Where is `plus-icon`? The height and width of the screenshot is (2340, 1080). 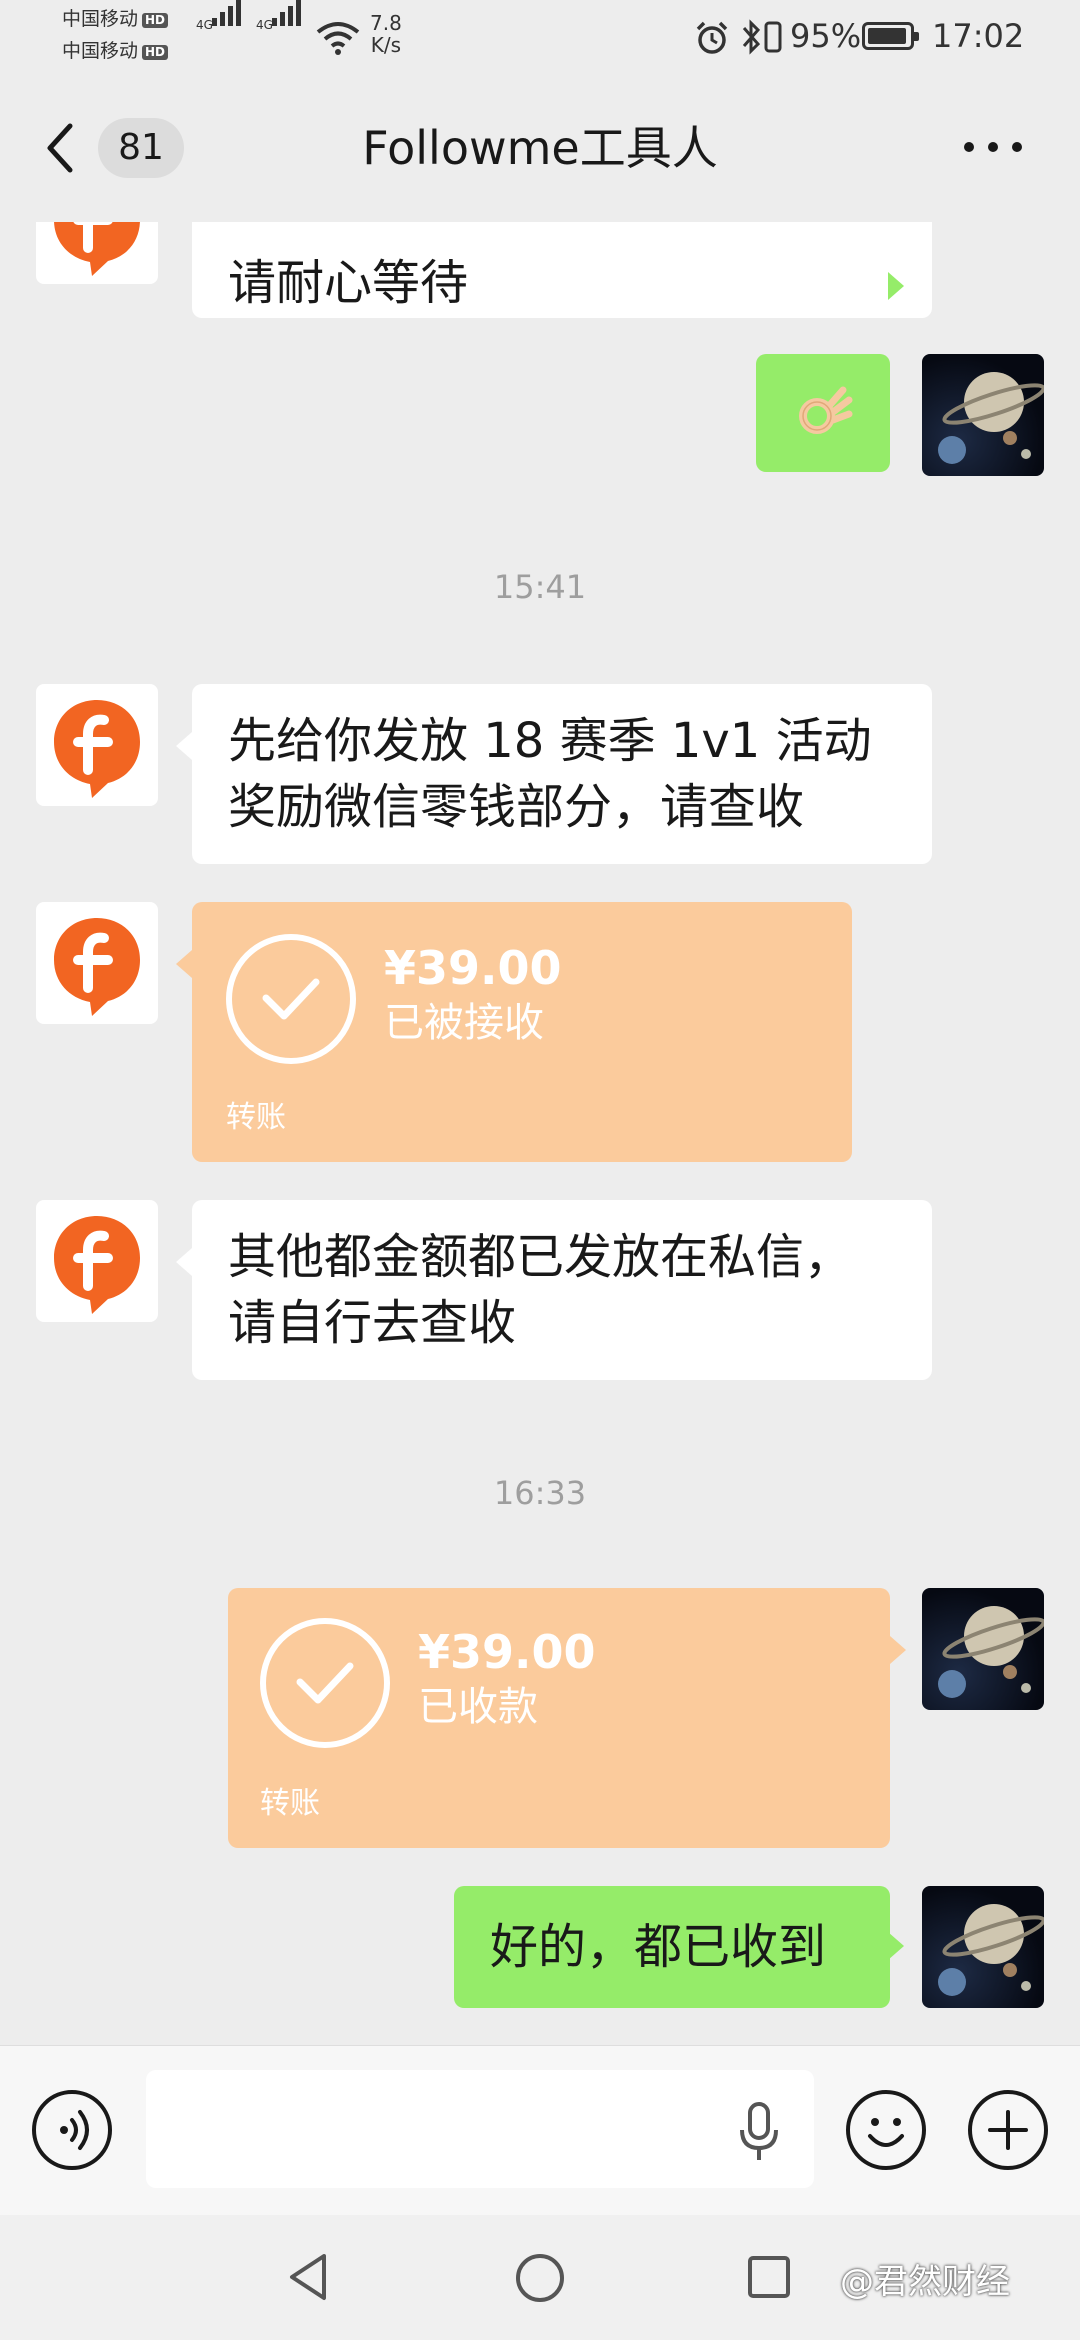
plus-icon is located at coordinates (1008, 2130).